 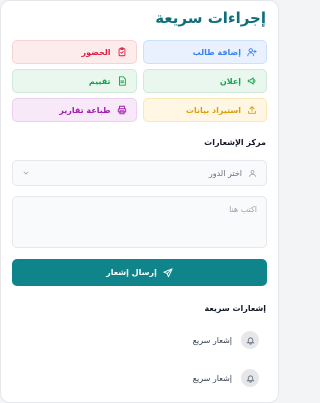 I want to click on send-icon, so click(x=168, y=272).